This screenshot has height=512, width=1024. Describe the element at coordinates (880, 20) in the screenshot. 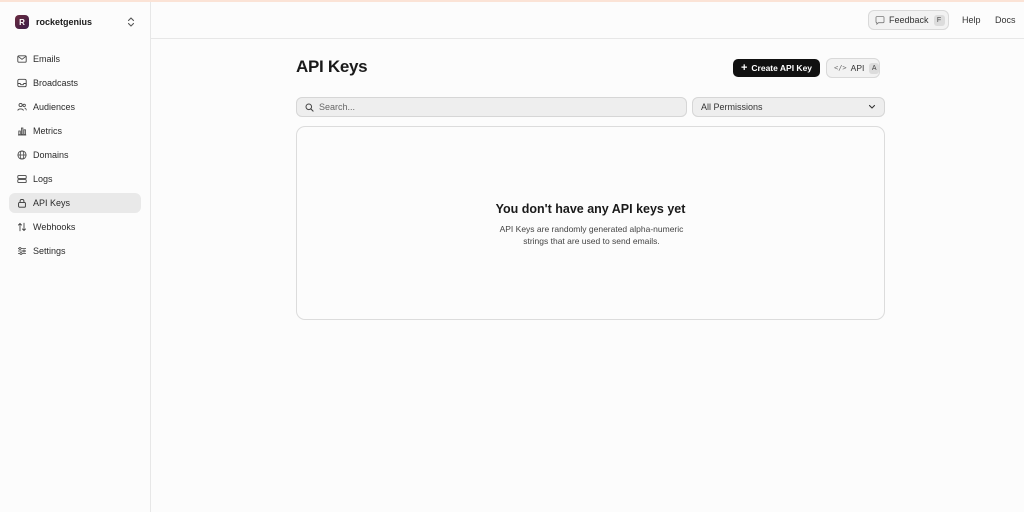

I see `message-icon` at that location.